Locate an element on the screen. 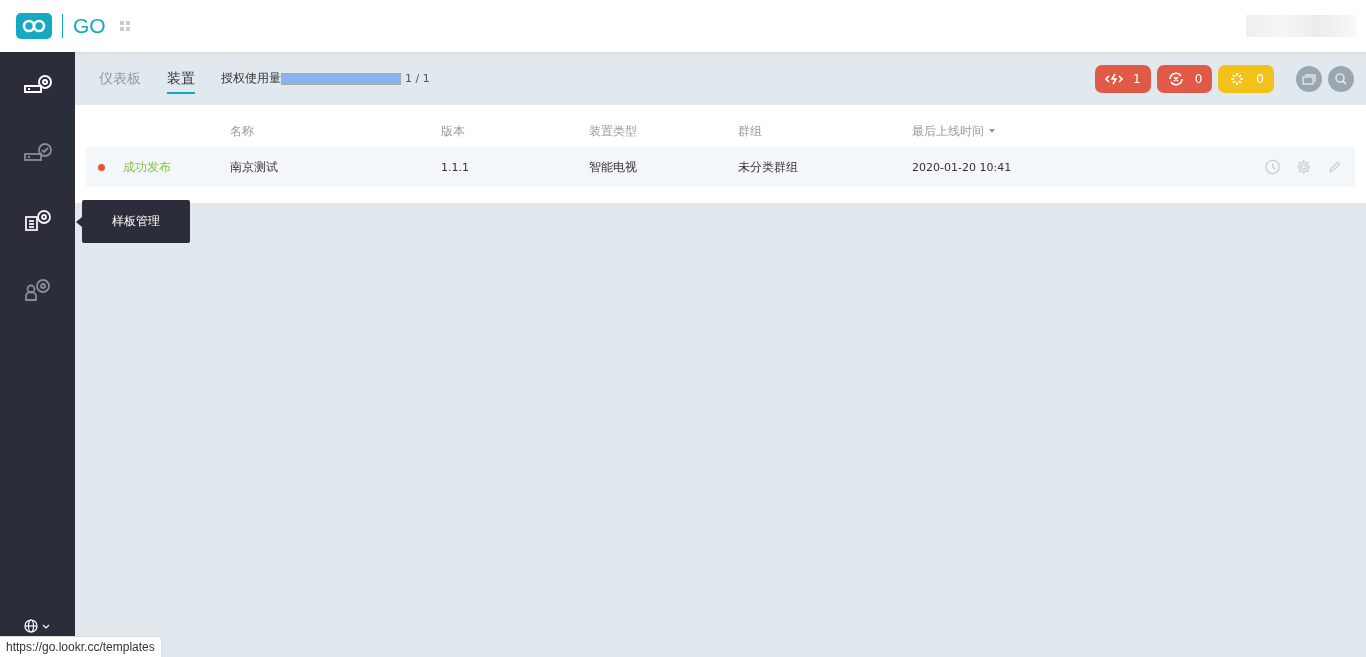 The height and width of the screenshot is (657, 1366). tooltip: 样板管理 is located at coordinates (133, 221).